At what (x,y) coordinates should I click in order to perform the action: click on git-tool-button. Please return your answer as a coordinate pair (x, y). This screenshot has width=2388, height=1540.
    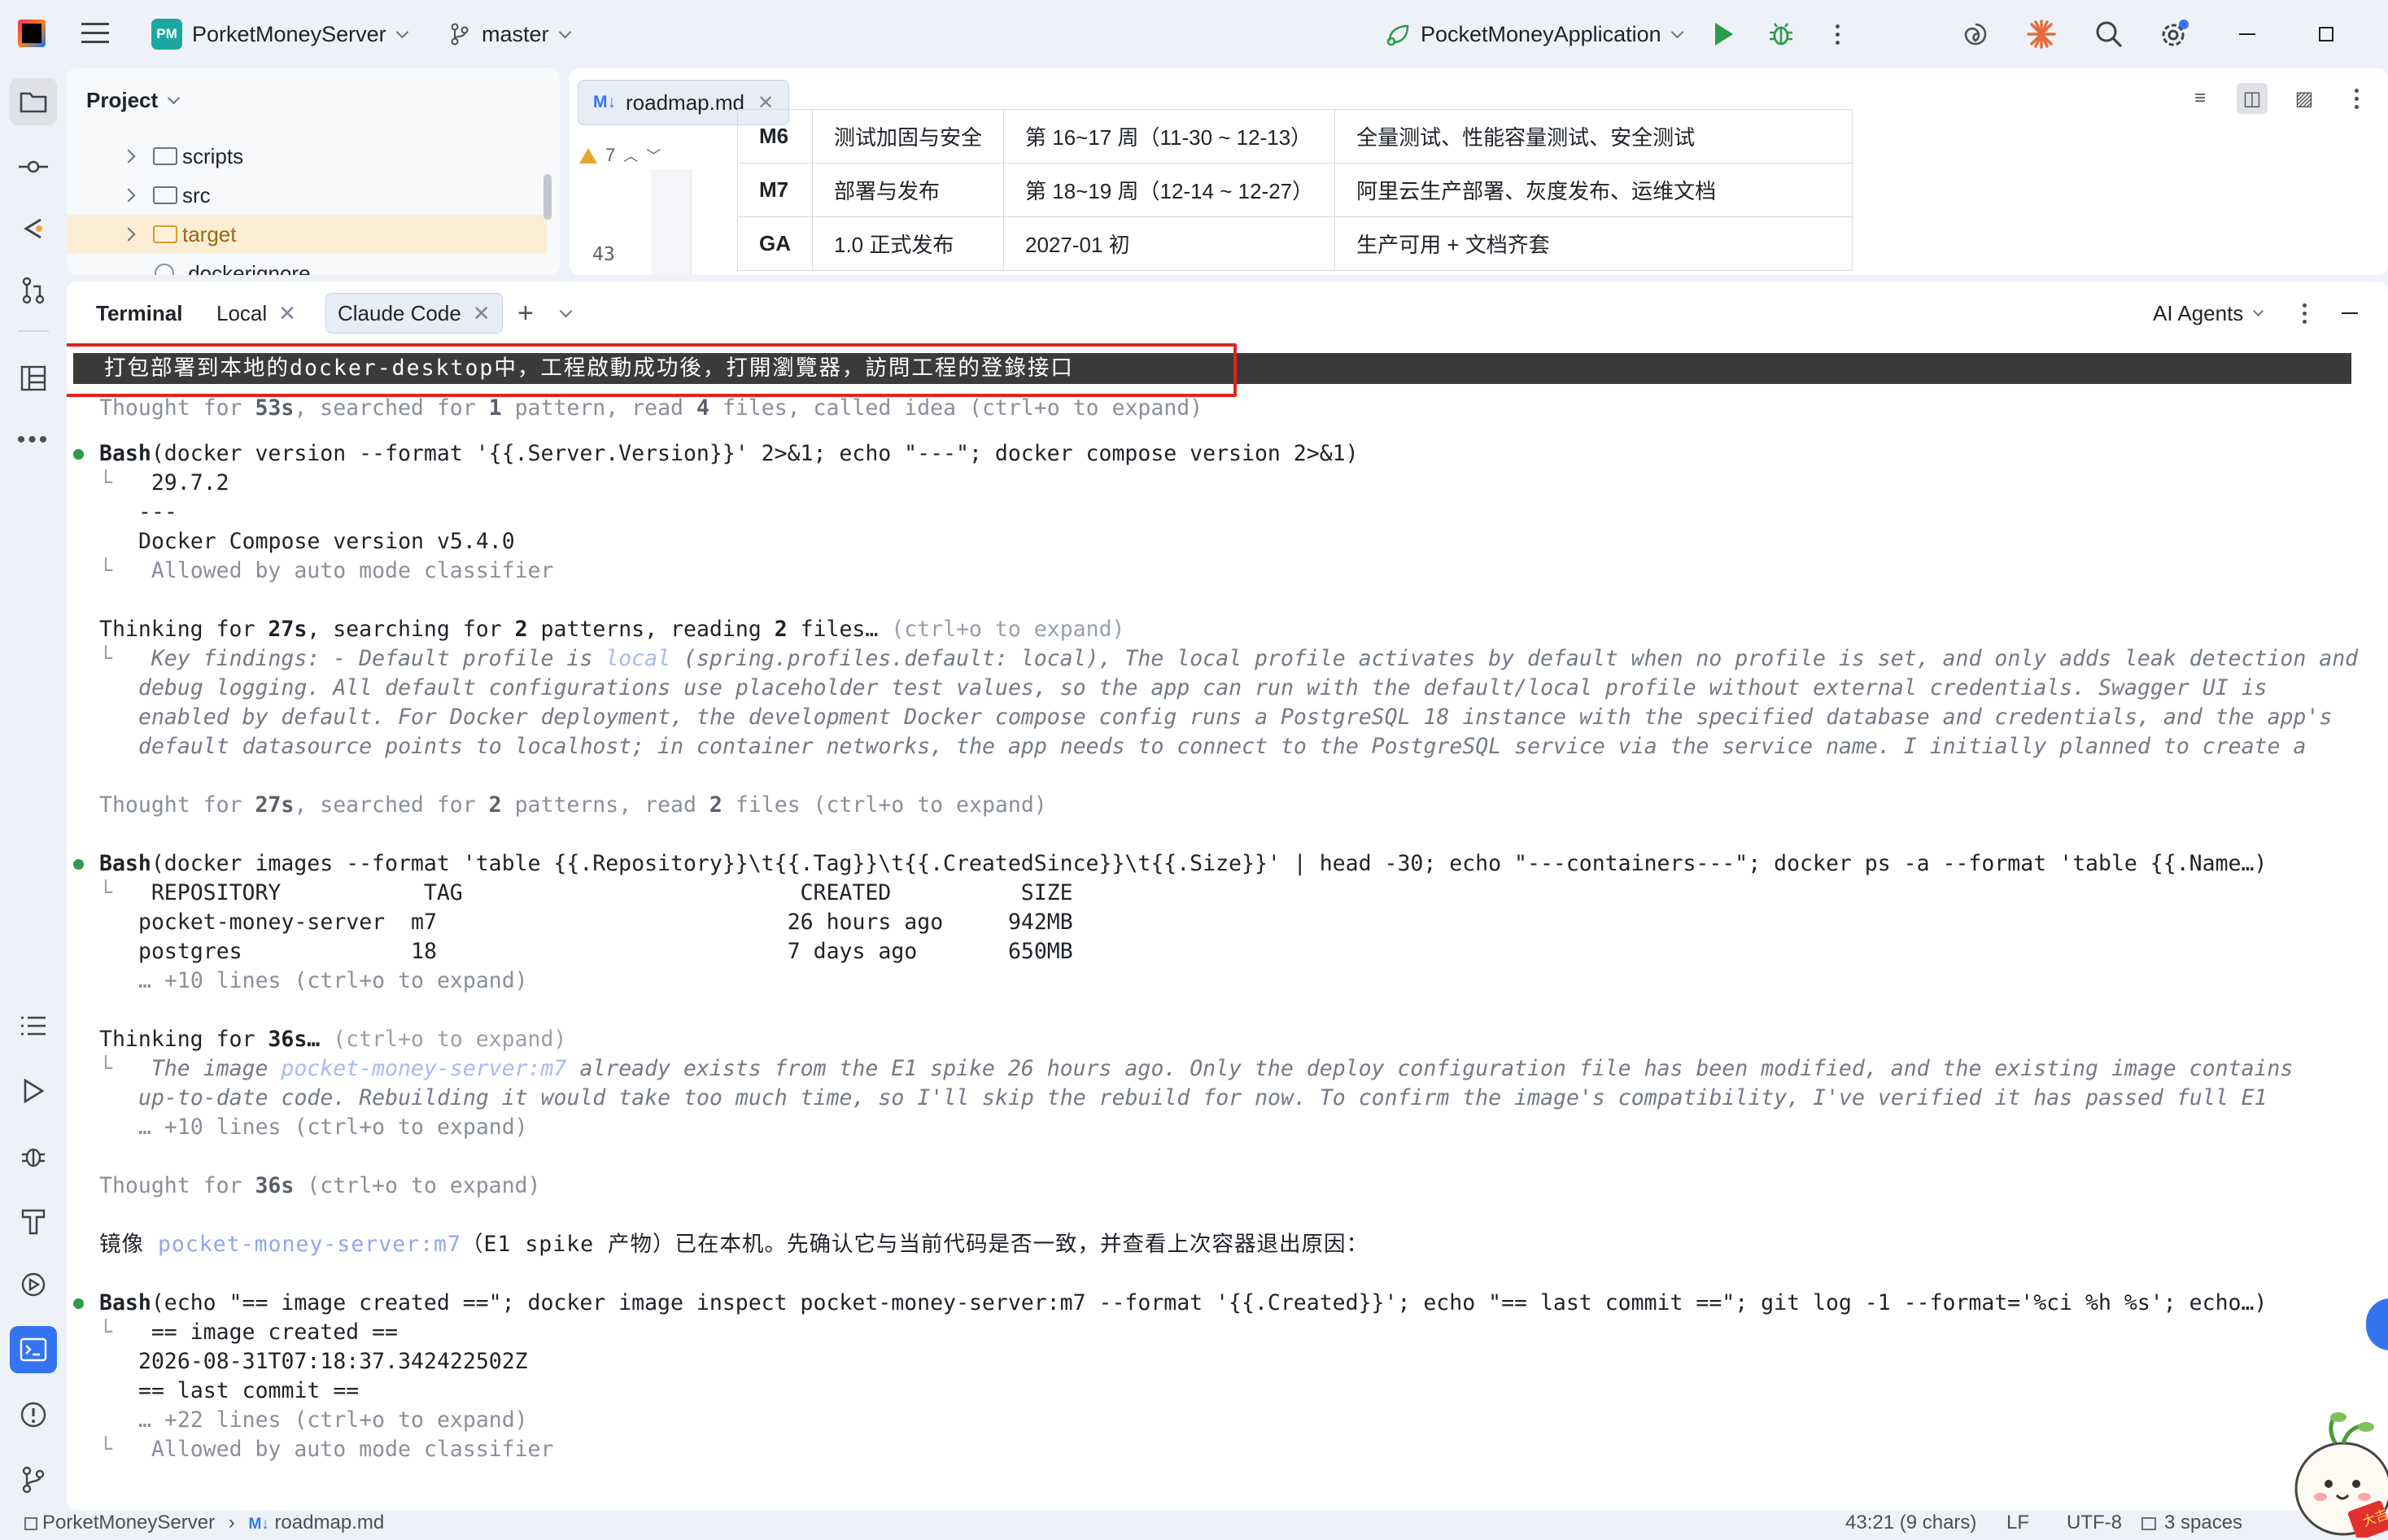
    Looking at the image, I should click on (33, 1479).